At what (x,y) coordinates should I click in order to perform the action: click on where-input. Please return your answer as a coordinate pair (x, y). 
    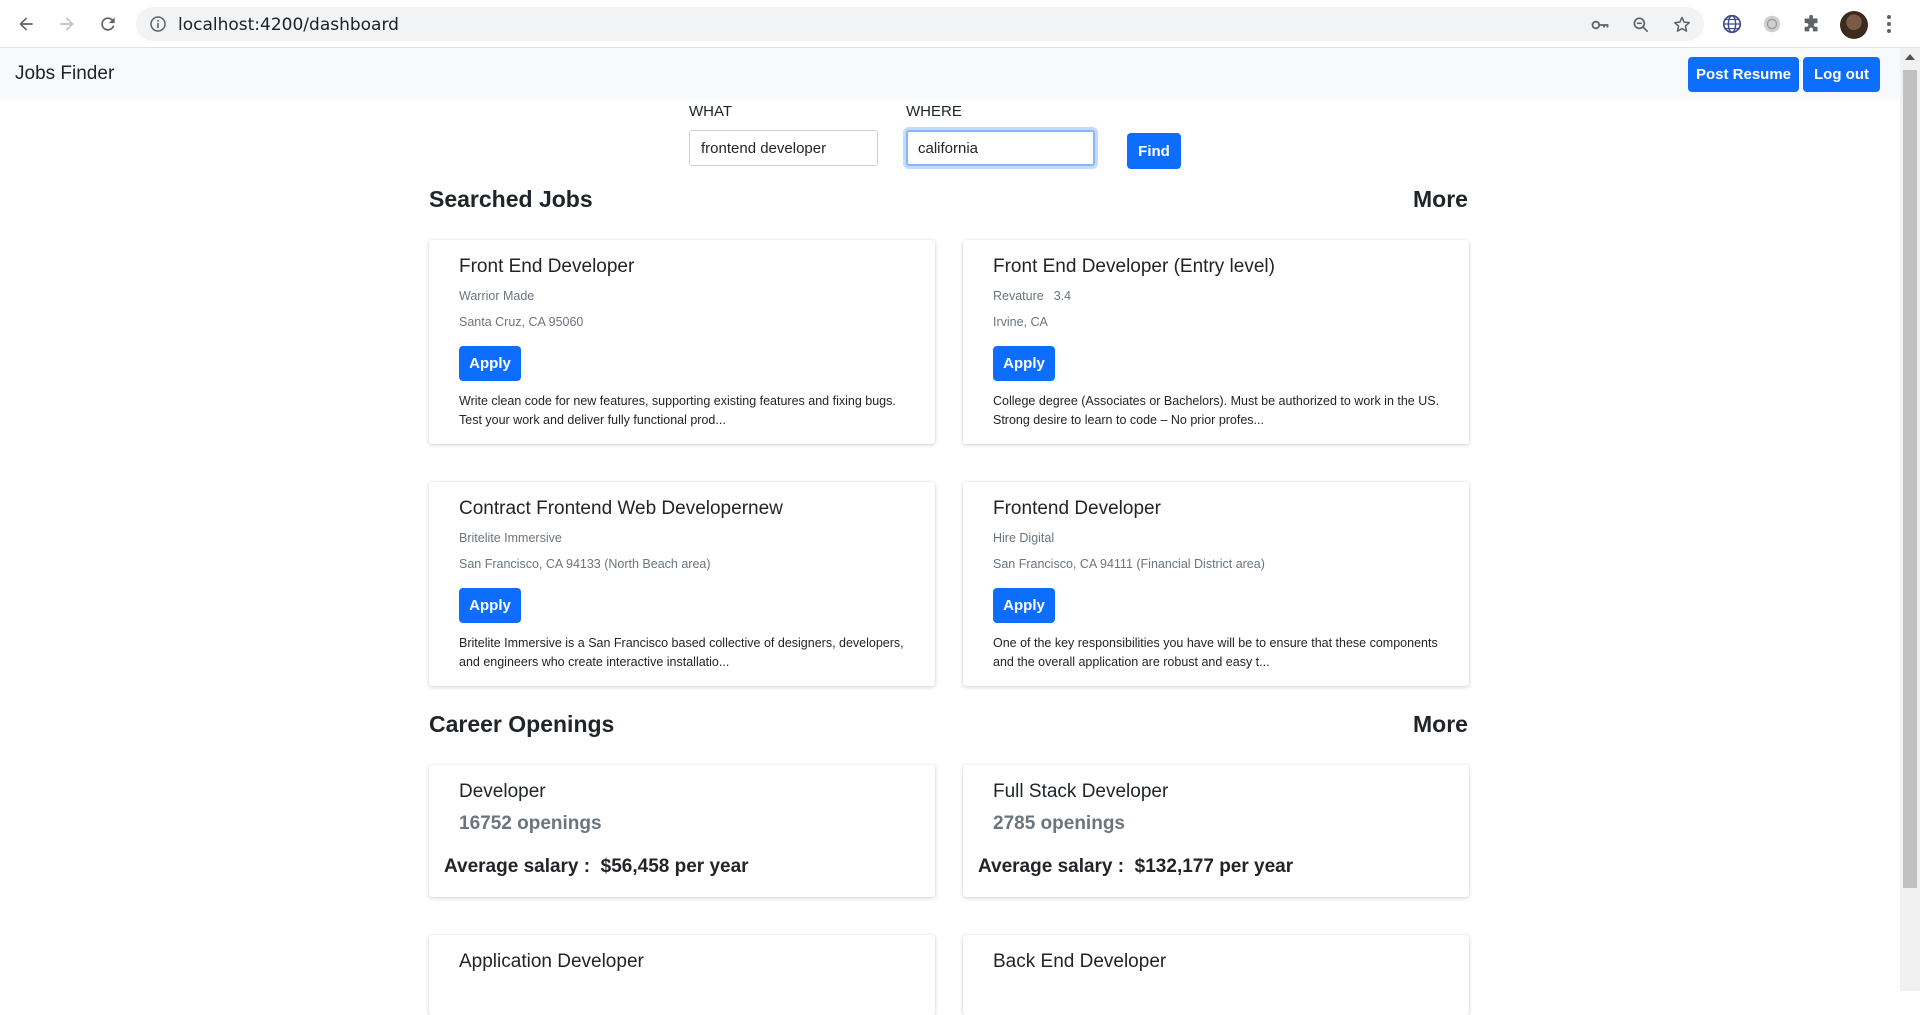
    Looking at the image, I should click on (1000, 148).